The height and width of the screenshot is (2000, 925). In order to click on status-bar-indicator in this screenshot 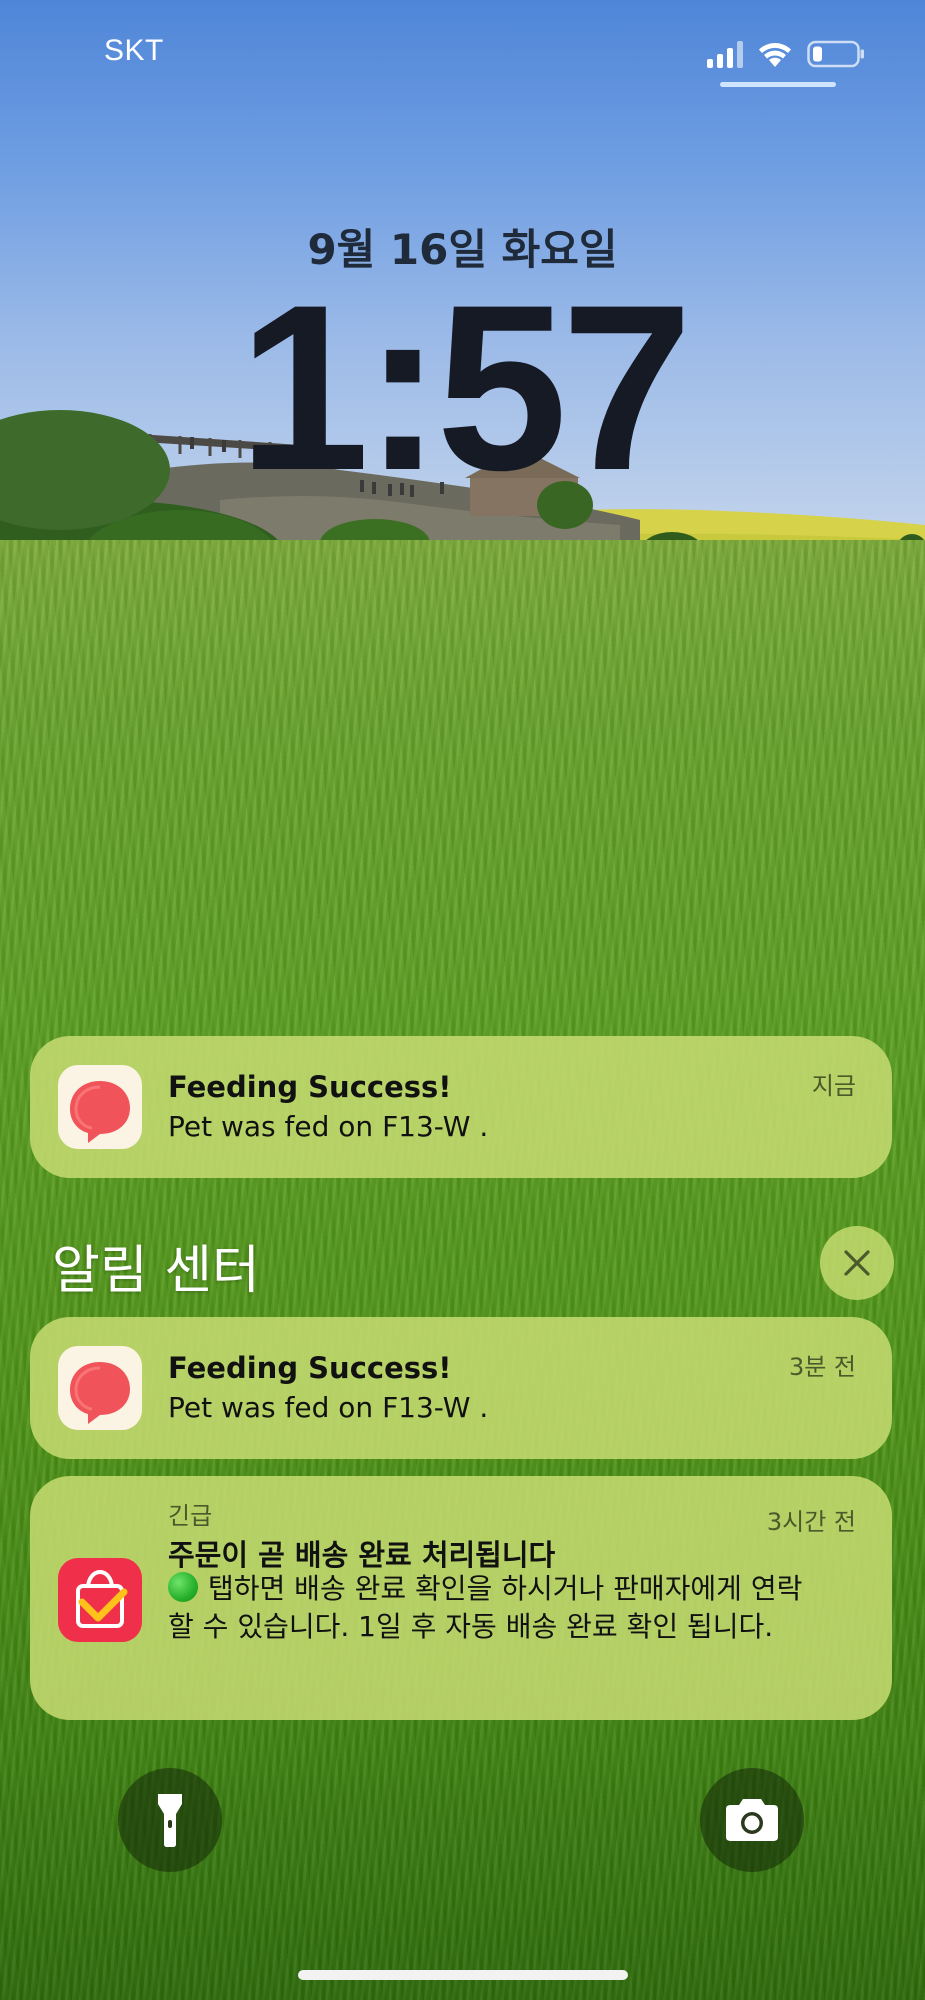, I will do `click(778, 84)`.